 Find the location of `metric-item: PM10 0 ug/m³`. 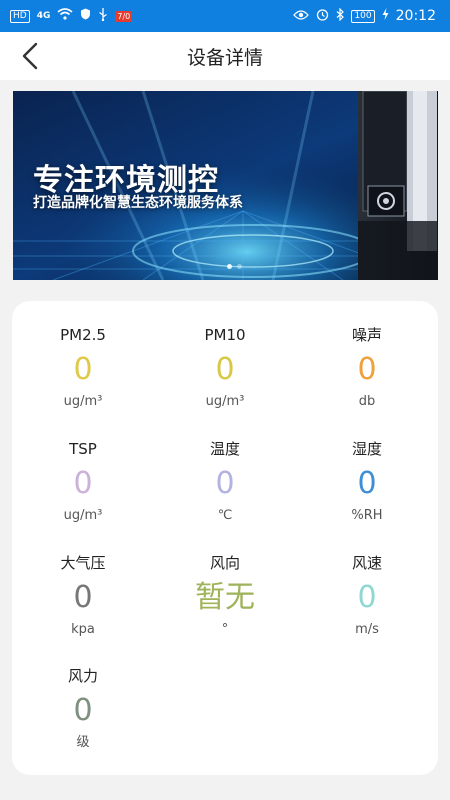

metric-item: PM10 0 ug/m³ is located at coordinates (225, 368).